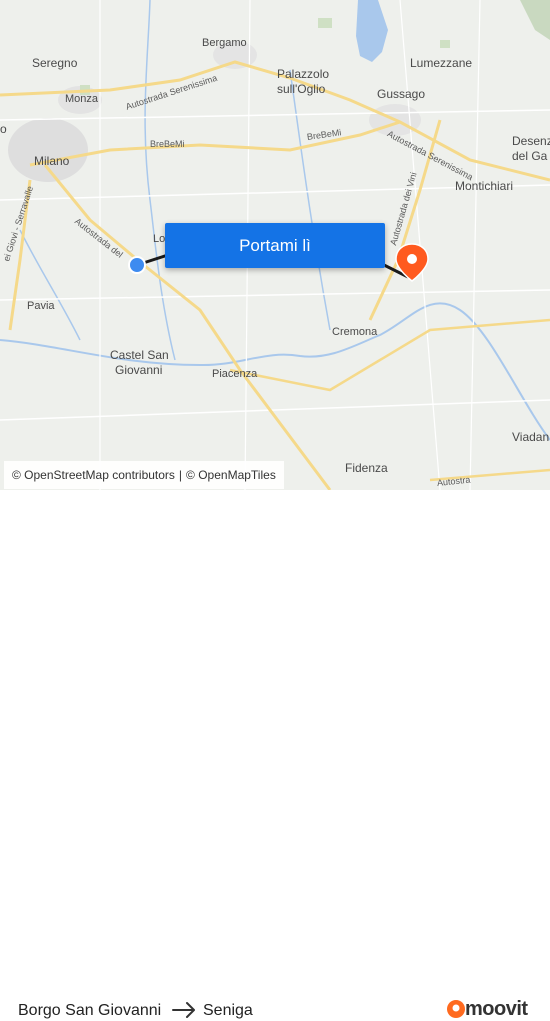 This screenshot has height=1021, width=550. What do you see at coordinates (301, 89) in the screenshot?
I see `place-label: sull'Oglio` at bounding box center [301, 89].